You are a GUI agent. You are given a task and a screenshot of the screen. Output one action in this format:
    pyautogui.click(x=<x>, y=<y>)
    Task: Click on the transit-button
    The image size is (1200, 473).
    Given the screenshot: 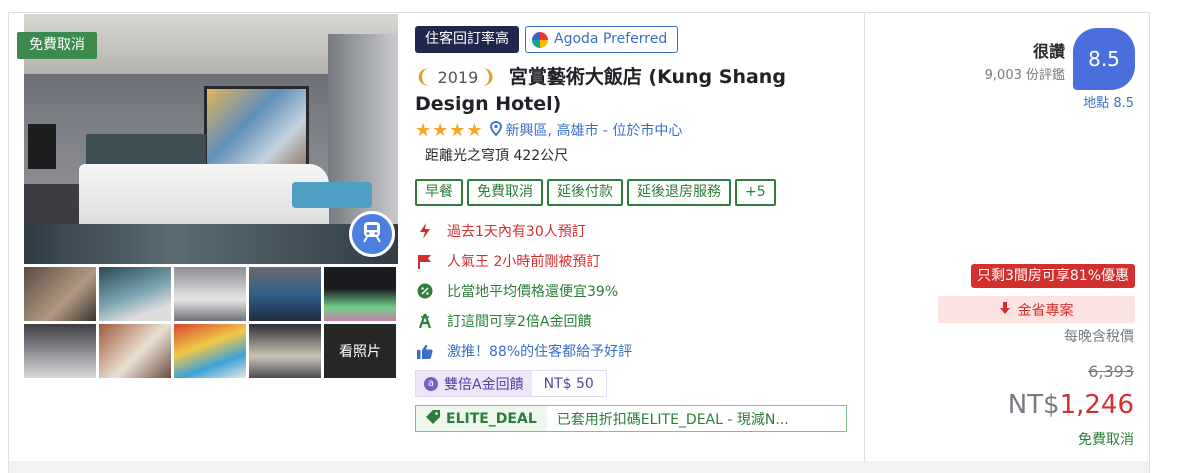 What is the action you would take?
    pyautogui.click(x=372, y=234)
    